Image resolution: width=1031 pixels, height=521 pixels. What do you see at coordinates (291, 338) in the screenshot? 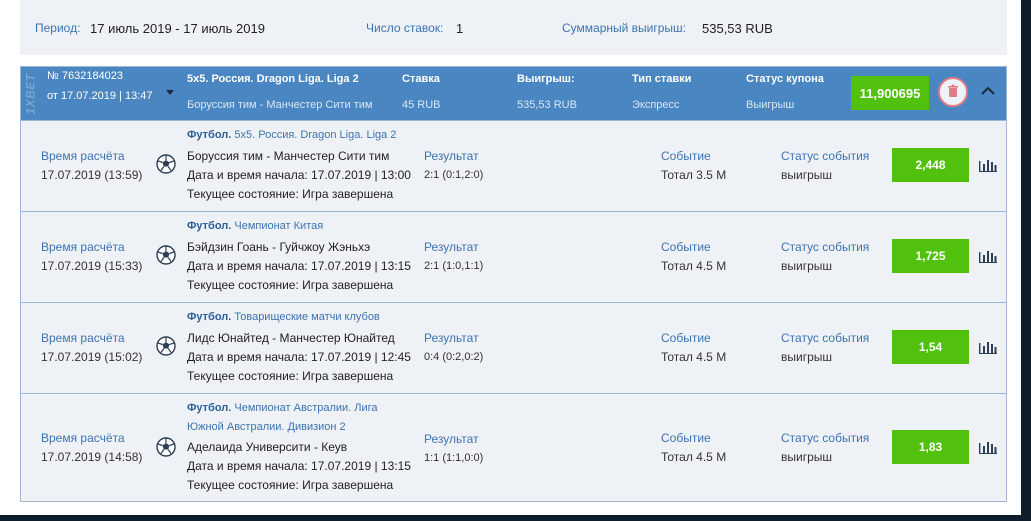
I see `event-match: Лидс Юнайтед - Манчестер Юнайтед` at bounding box center [291, 338].